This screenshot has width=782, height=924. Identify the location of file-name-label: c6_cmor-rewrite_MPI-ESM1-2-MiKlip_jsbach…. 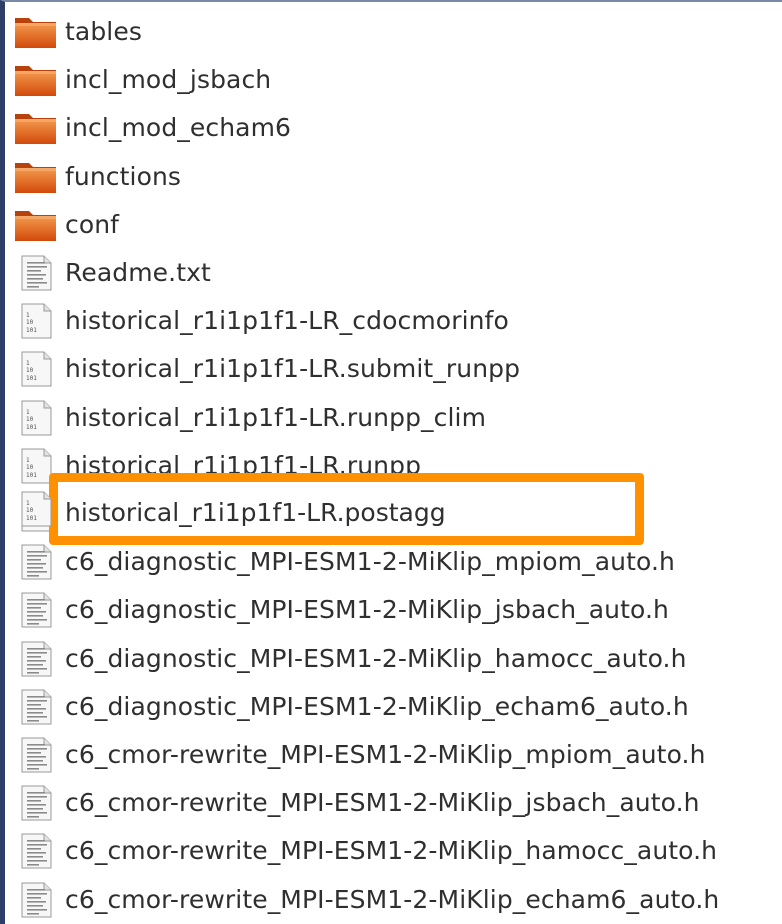
(382, 803).